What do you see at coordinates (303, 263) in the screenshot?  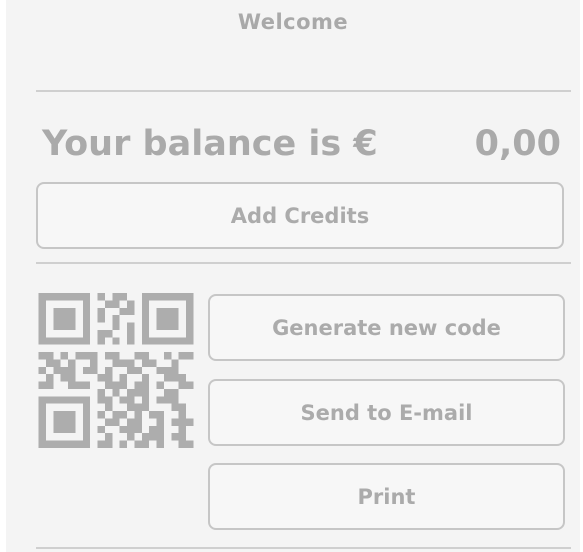 I see `middle-divider` at bounding box center [303, 263].